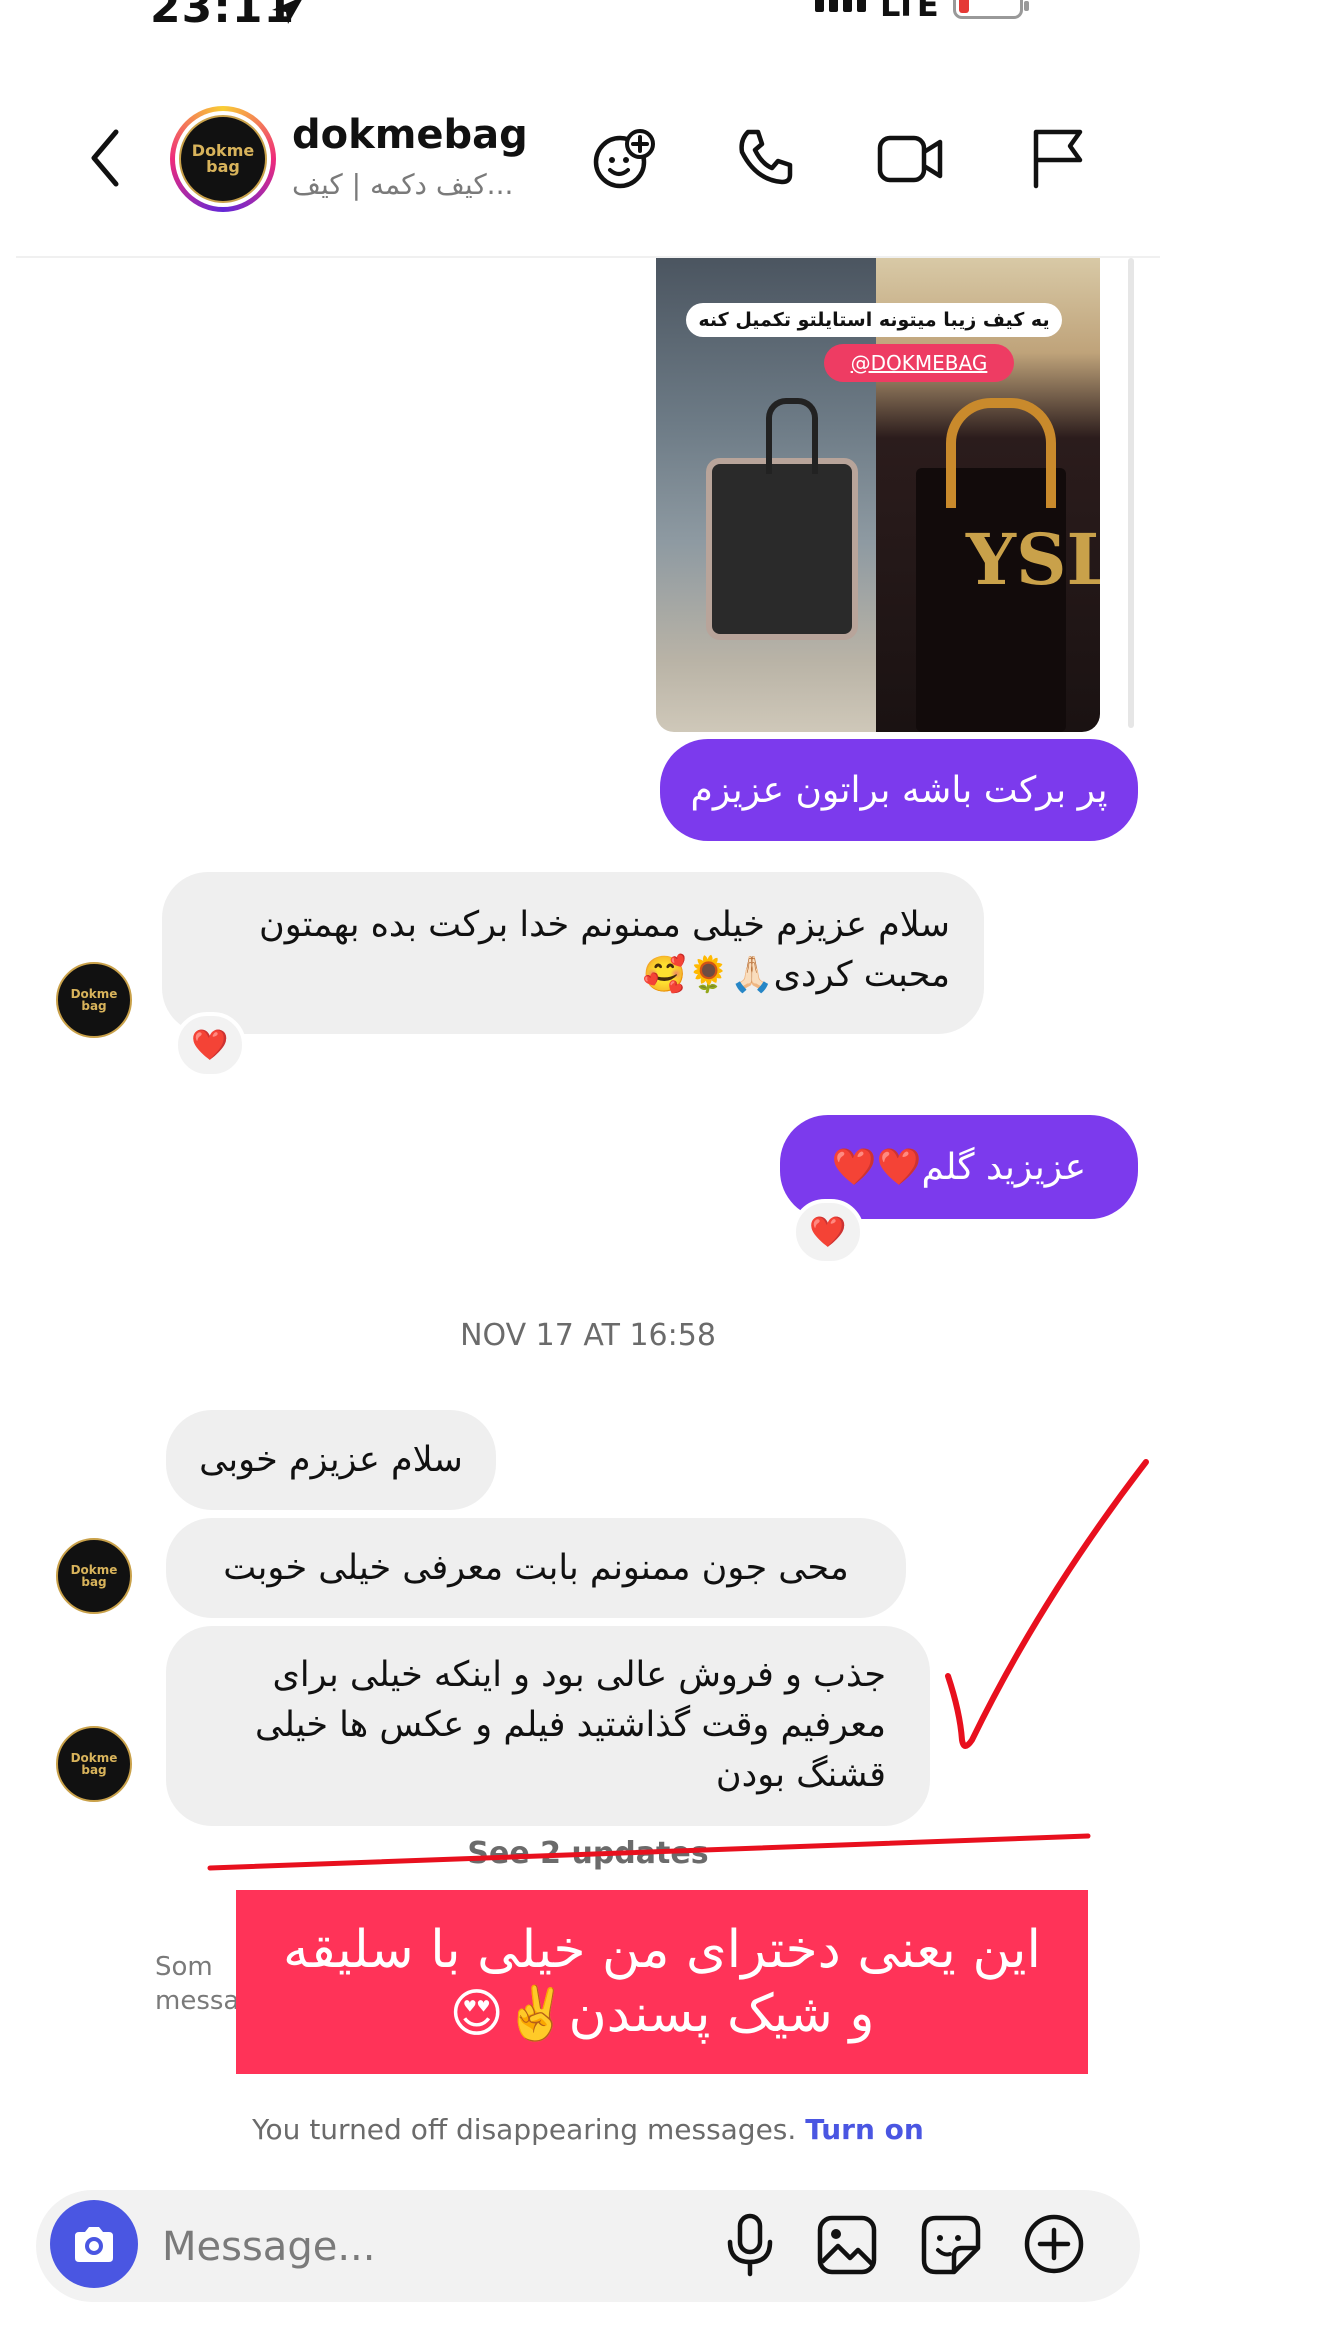  What do you see at coordinates (422, 2247) in the screenshot?
I see `message-input` at bounding box center [422, 2247].